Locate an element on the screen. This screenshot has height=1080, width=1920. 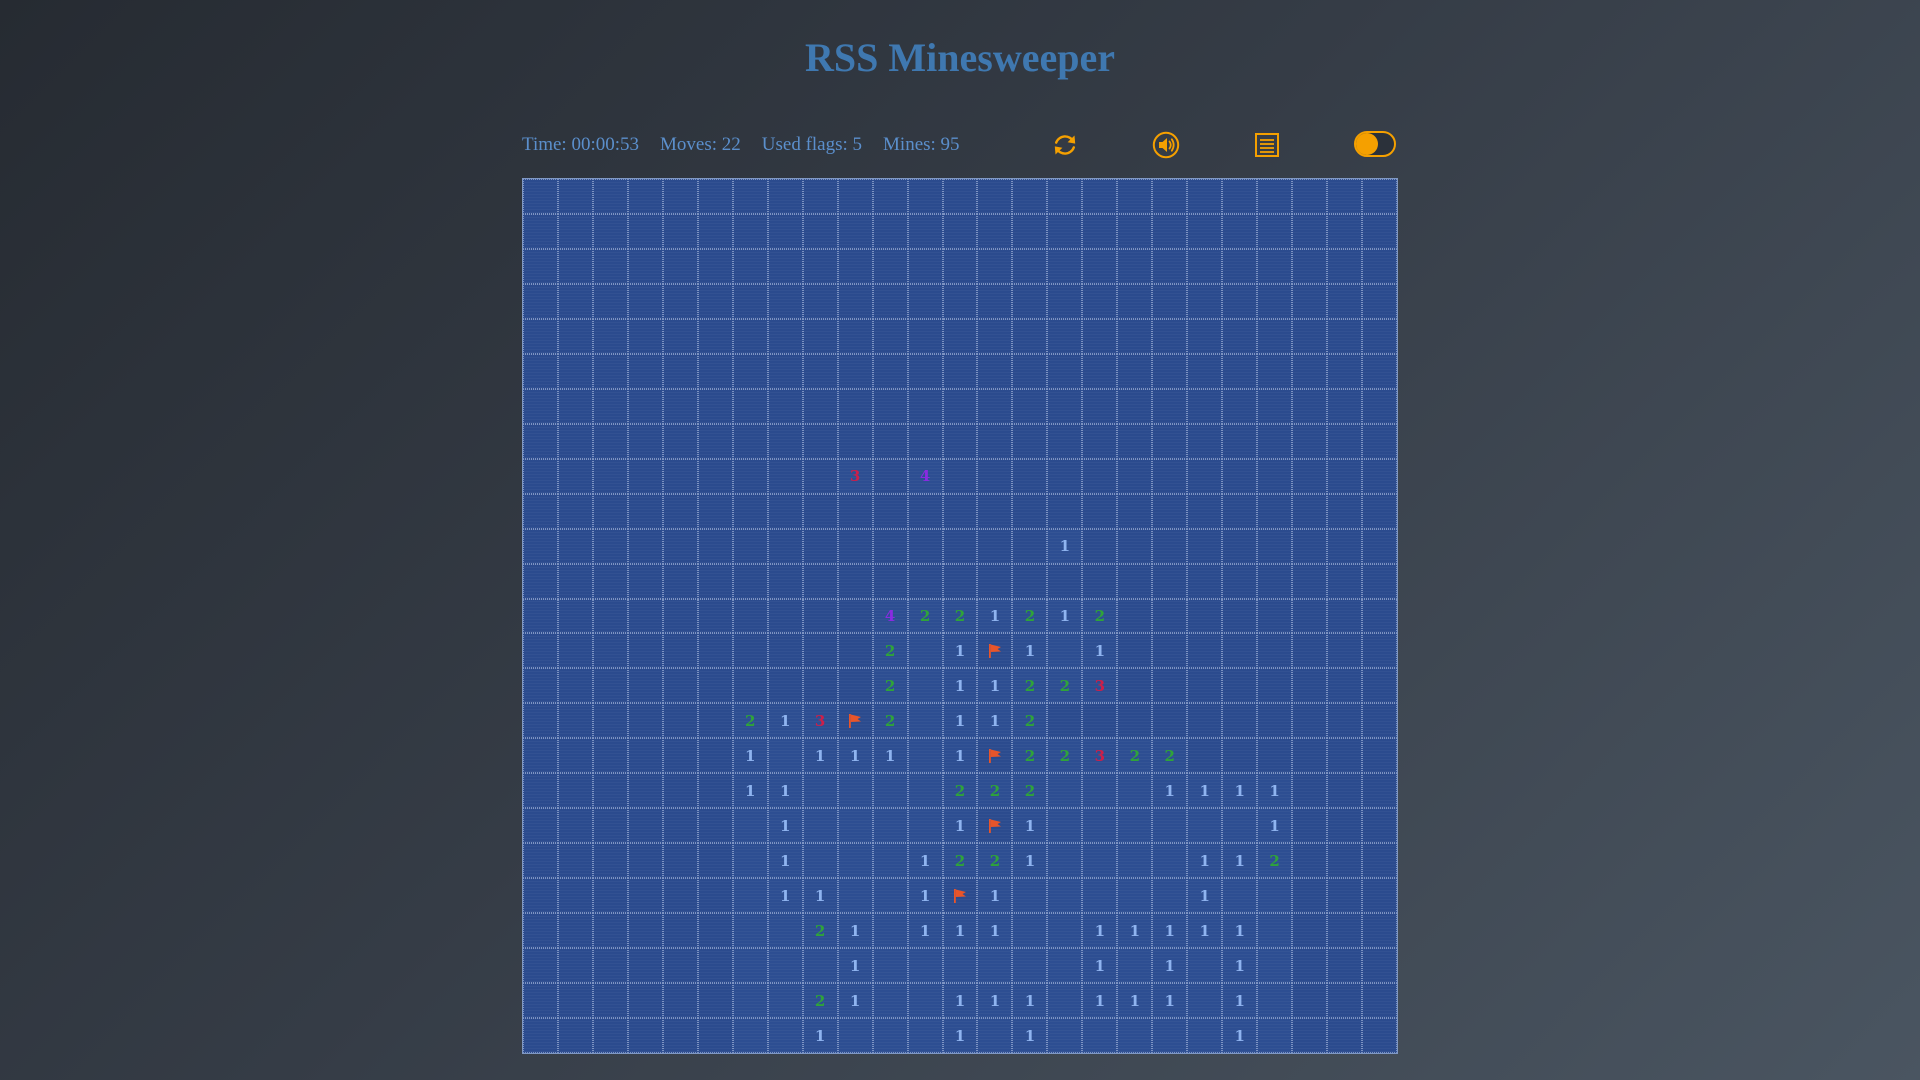
cell-flagged is located at coordinates (995, 826).